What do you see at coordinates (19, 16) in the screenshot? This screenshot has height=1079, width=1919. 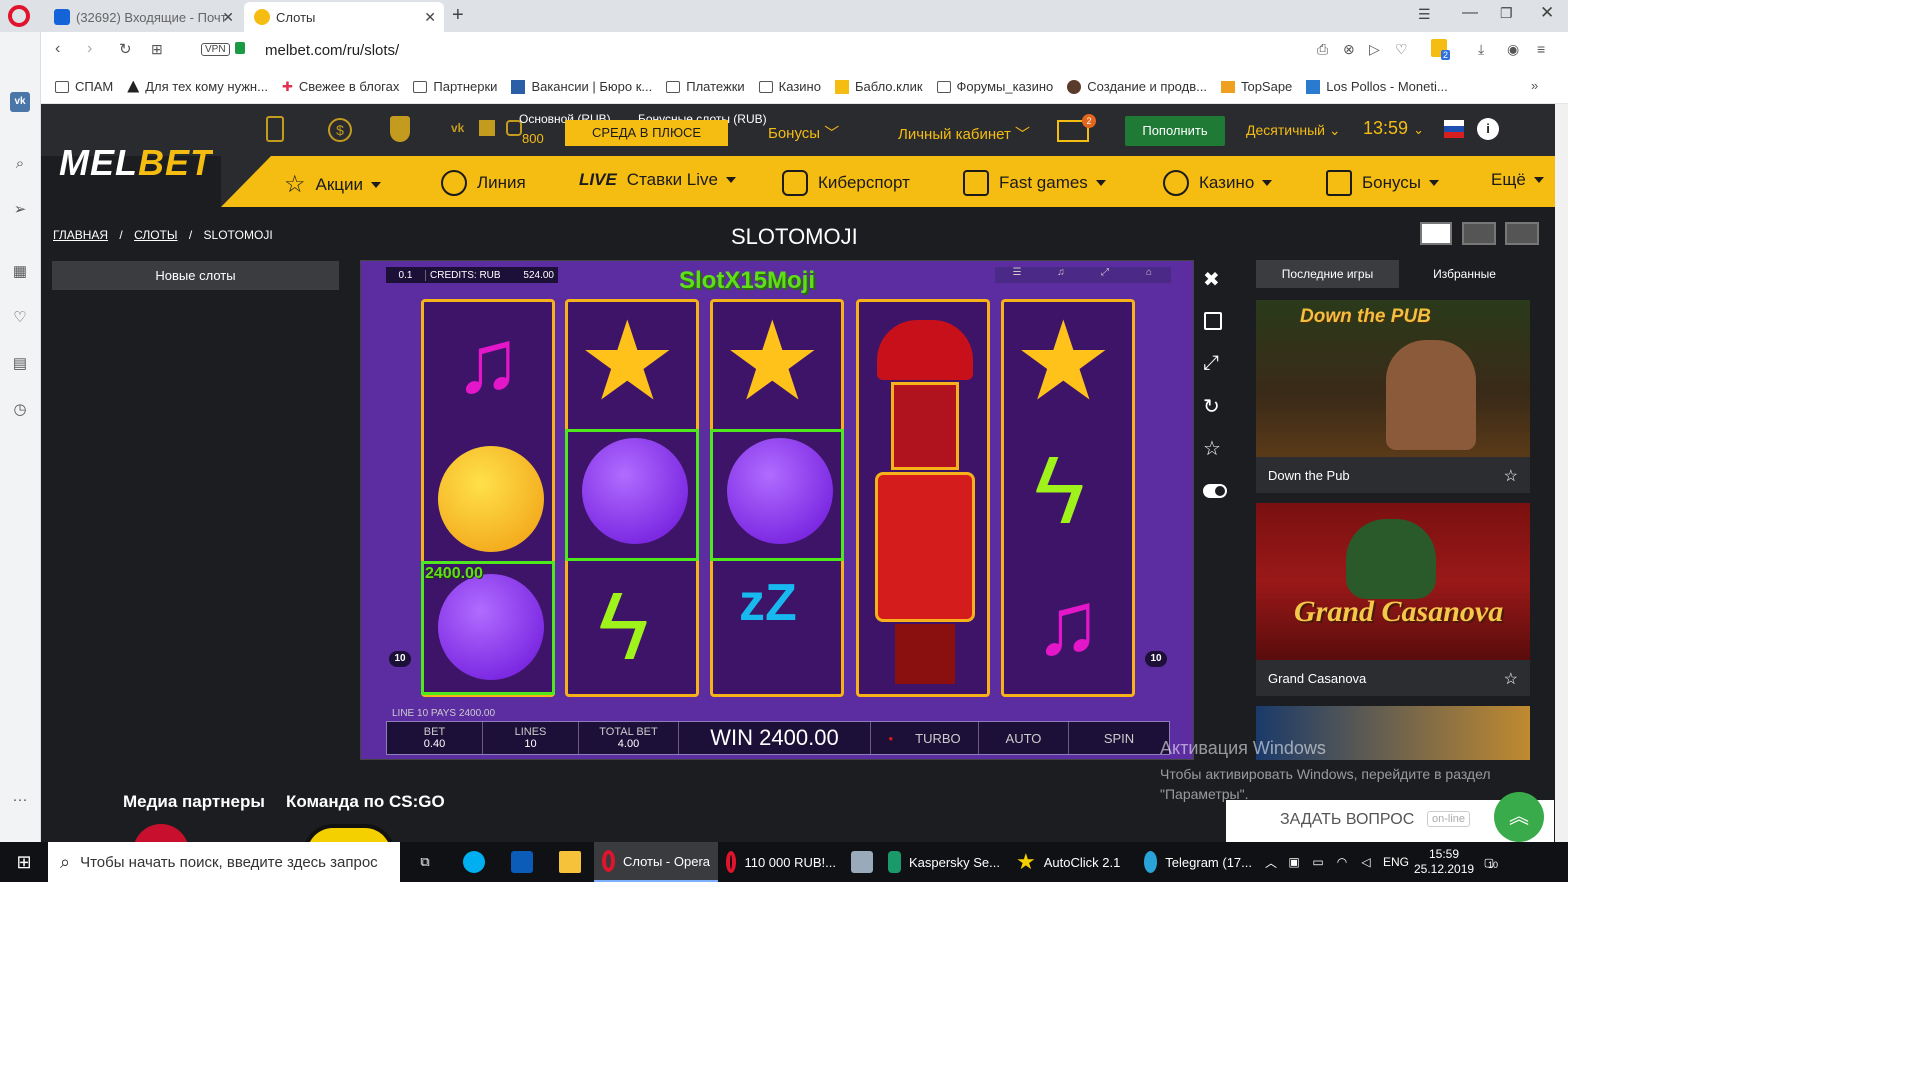 I see `opera-logo-icon` at bounding box center [19, 16].